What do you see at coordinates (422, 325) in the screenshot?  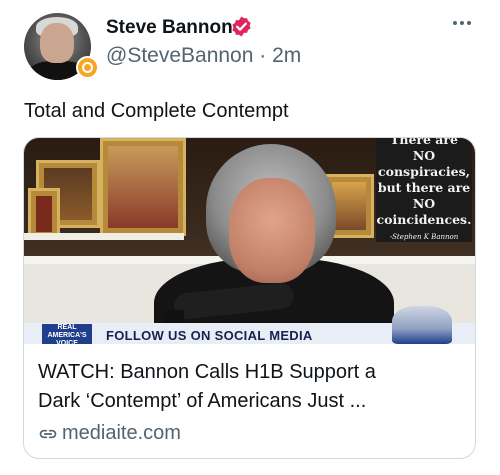 I see `eagle-logo` at bounding box center [422, 325].